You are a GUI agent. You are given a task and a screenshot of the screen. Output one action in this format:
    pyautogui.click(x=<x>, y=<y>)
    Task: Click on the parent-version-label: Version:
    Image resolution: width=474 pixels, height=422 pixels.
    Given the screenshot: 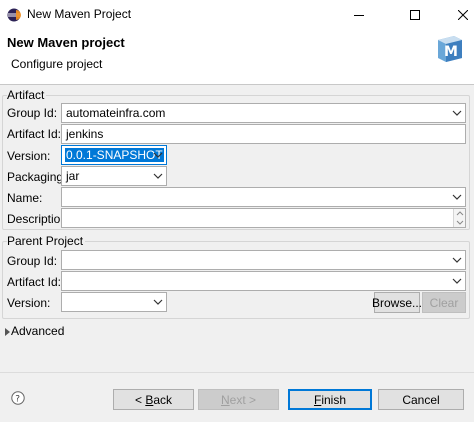 What is the action you would take?
    pyautogui.click(x=29, y=303)
    